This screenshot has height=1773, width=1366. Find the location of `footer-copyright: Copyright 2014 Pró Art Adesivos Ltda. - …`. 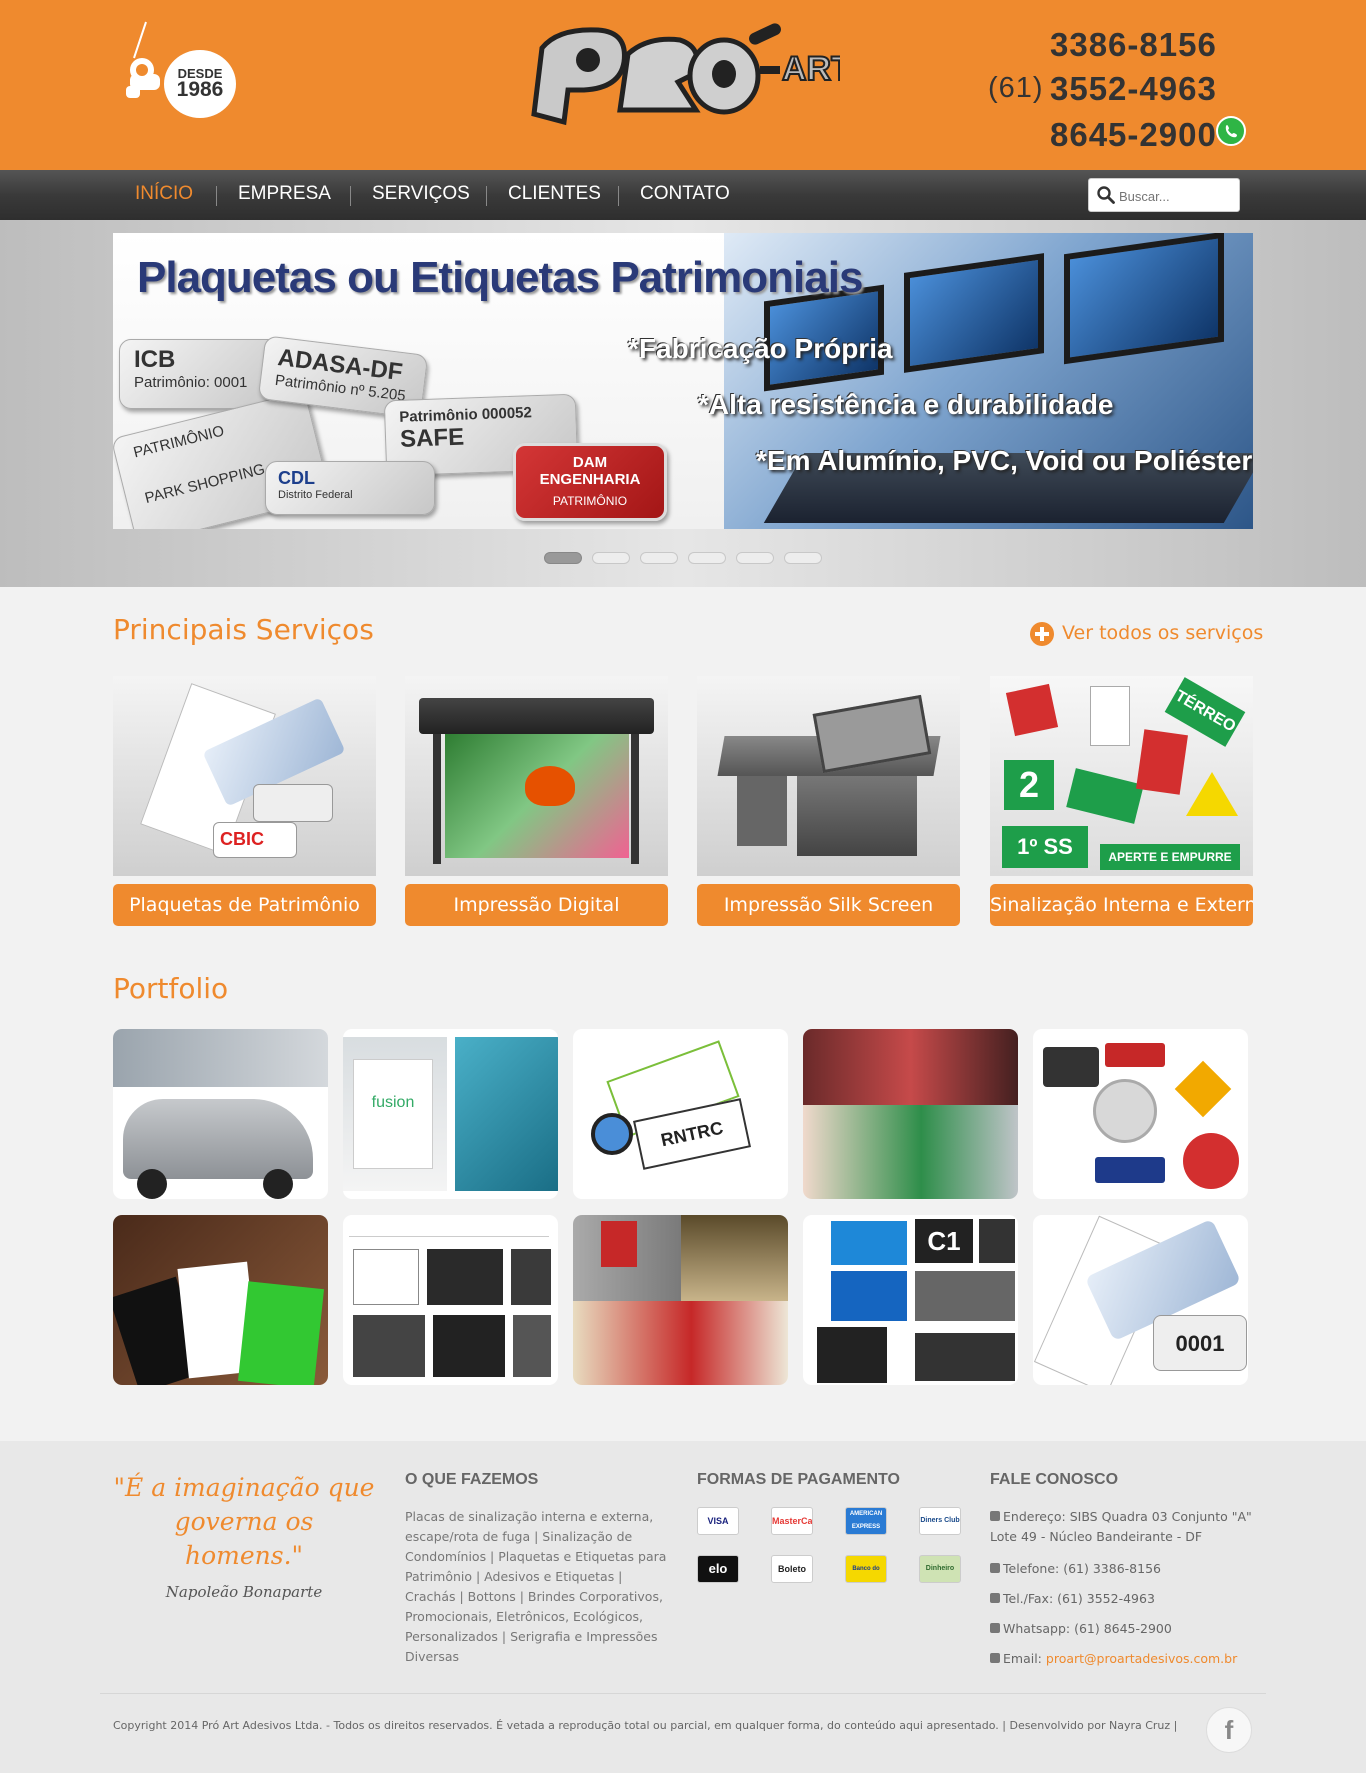

footer-copyright: Copyright 2014 Pró Art Adesivos Ltda. - … is located at coordinates (645, 1725).